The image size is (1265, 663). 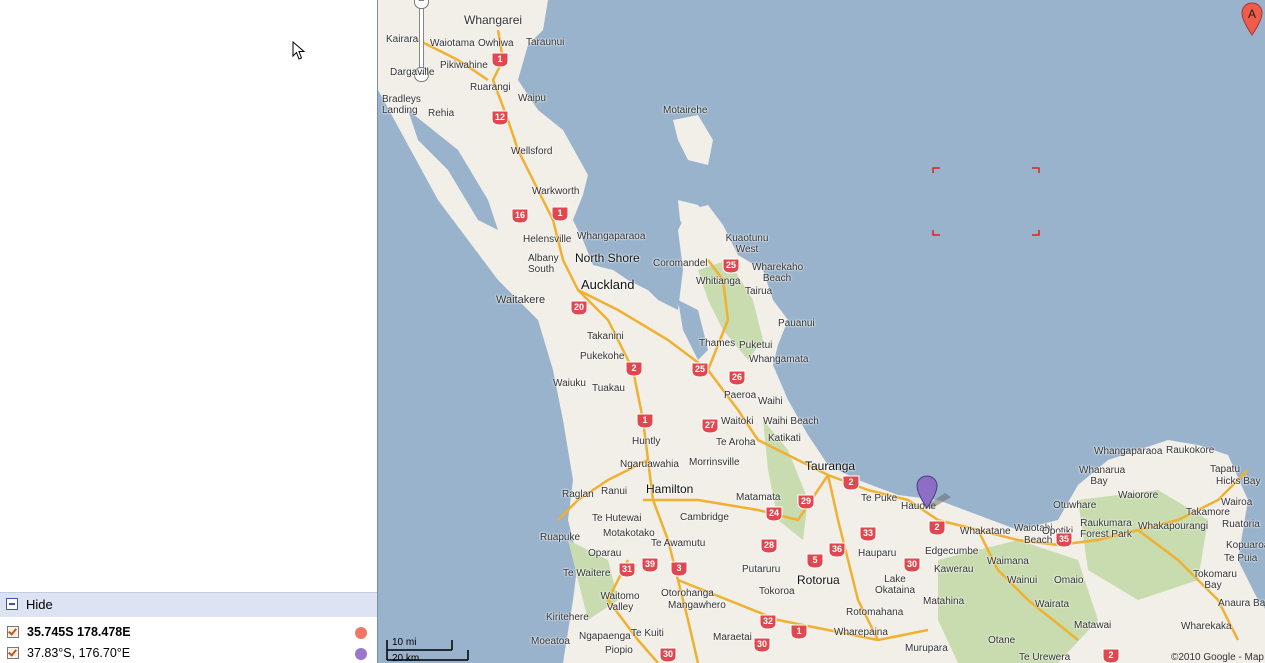 I want to click on city-label: Morrinsville, so click(x=714, y=462).